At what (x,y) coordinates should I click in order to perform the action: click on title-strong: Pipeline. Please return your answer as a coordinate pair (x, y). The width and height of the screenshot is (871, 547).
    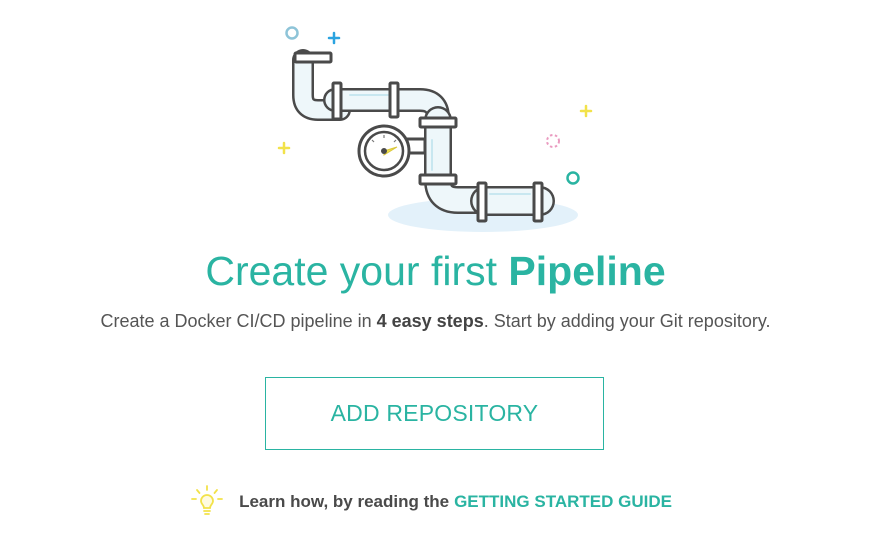
    Looking at the image, I should click on (587, 271).